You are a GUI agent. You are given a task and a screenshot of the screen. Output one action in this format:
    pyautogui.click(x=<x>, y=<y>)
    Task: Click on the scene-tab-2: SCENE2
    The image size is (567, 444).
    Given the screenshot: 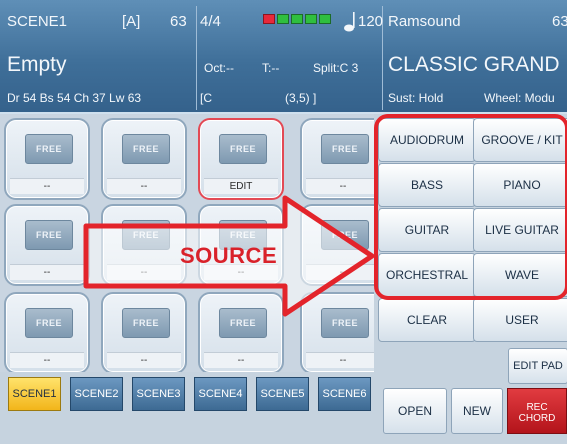 What is the action you would take?
    pyautogui.click(x=96, y=394)
    